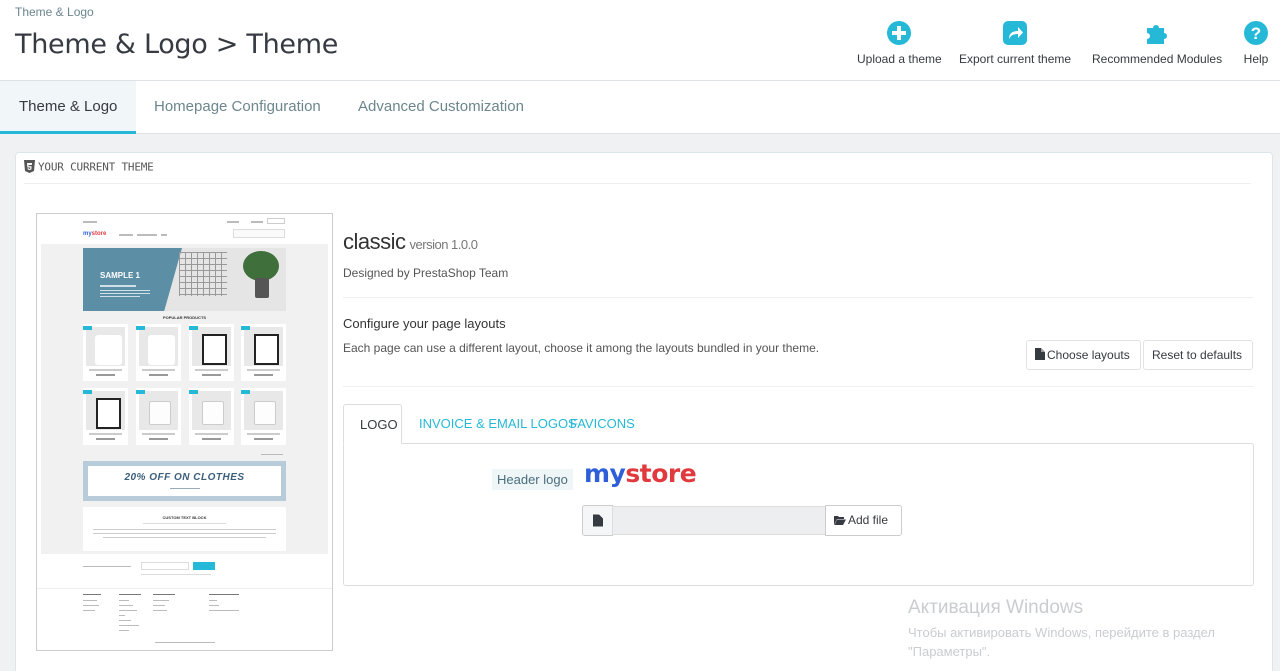 The height and width of the screenshot is (671, 1280). I want to click on export-theme-label: Export current theme, so click(1015, 59).